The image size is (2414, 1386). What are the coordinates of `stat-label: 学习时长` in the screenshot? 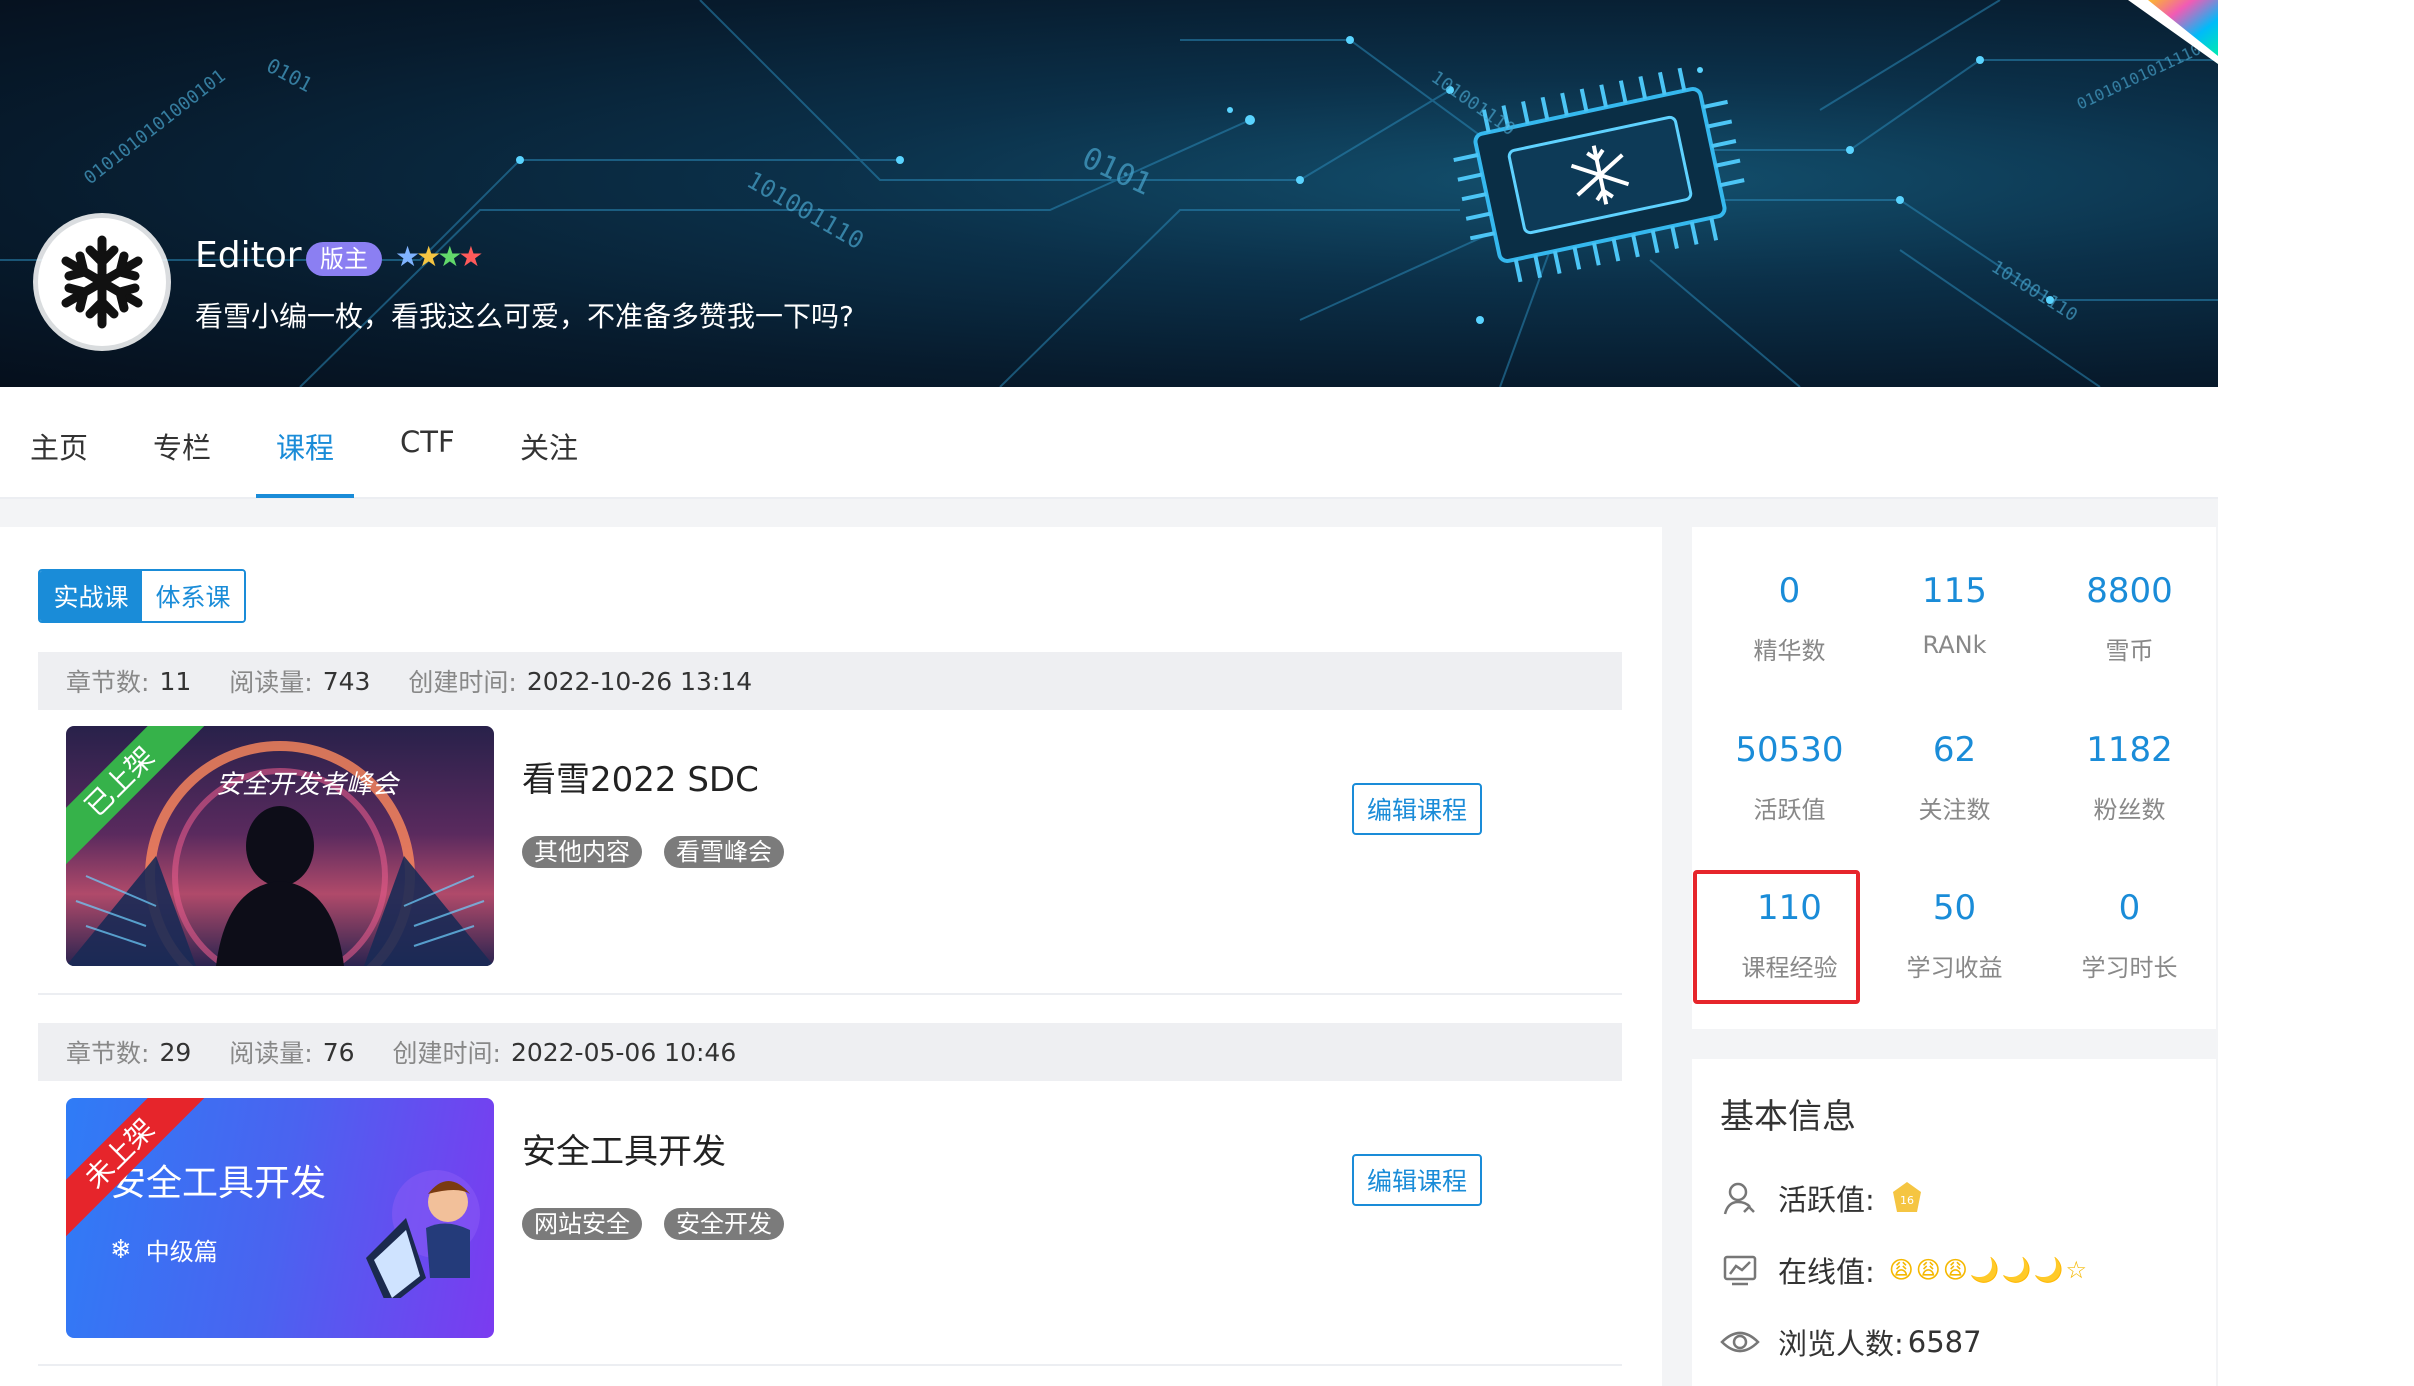 It's located at (2129, 968).